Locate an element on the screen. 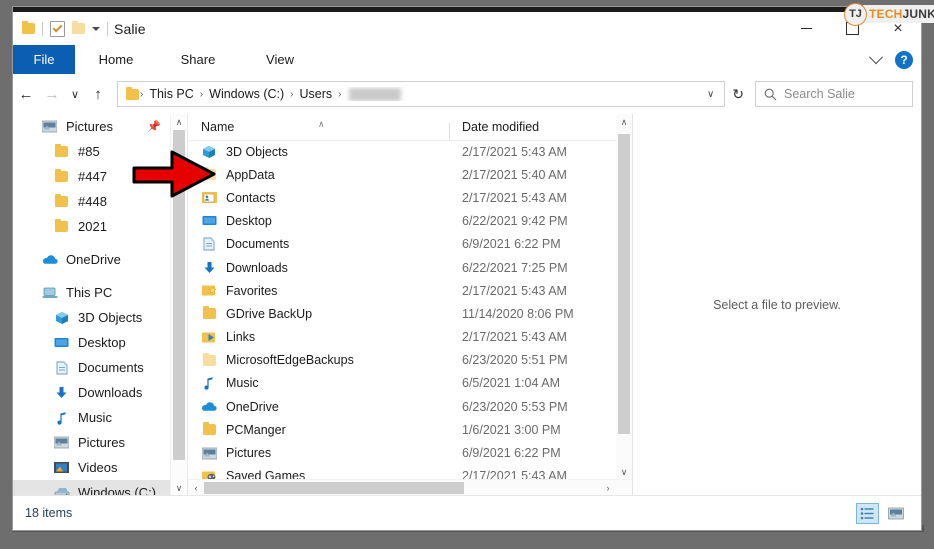  file-name-cell: Favorites is located at coordinates (319, 290).